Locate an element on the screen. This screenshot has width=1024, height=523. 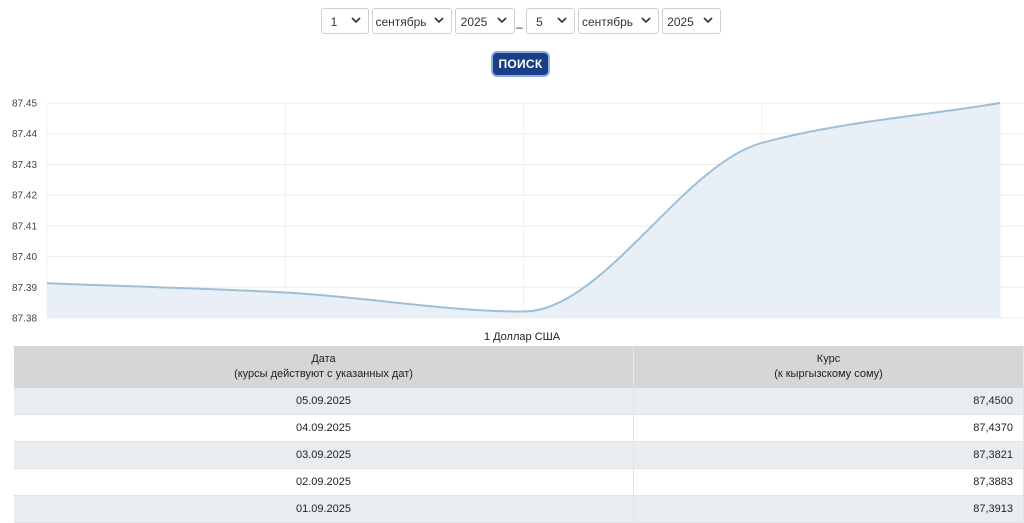
row-date: 04.09.2025 is located at coordinates (324, 428).